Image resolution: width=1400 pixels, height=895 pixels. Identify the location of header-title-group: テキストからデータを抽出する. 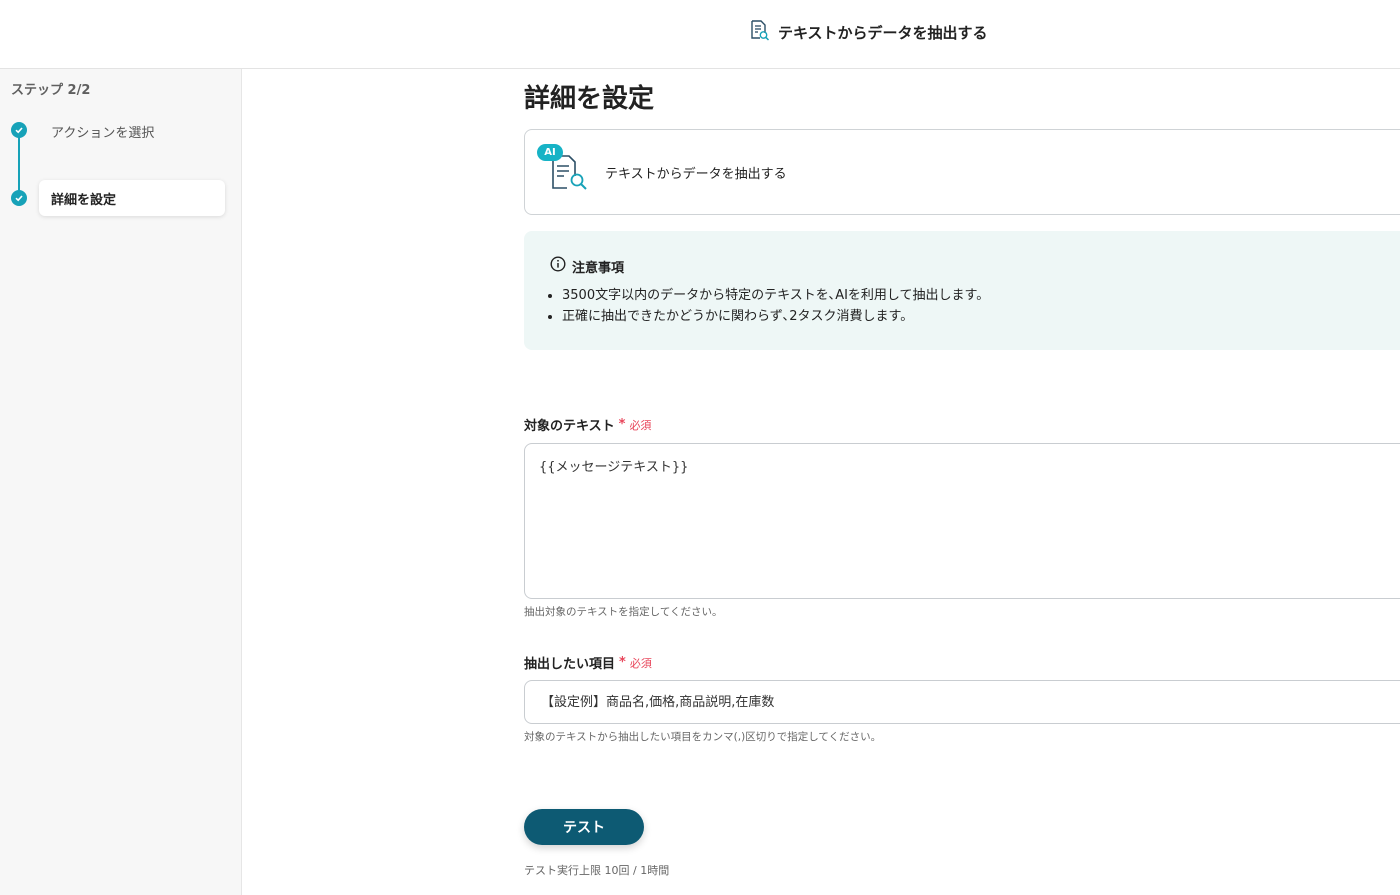
(868, 32).